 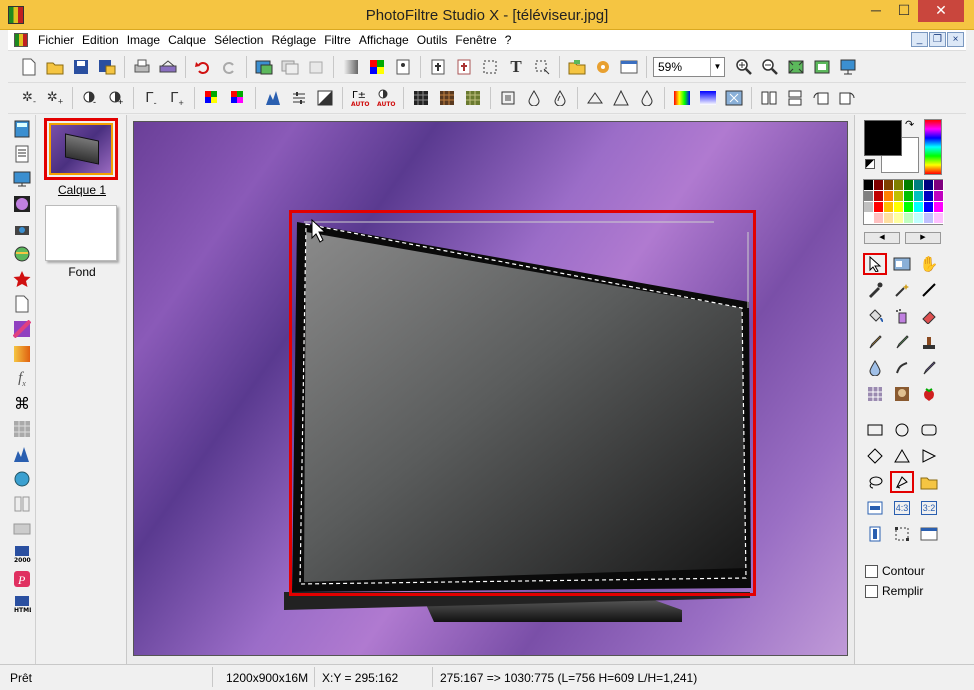 What do you see at coordinates (22, 529) in the screenshot?
I see `keyboard-icon` at bounding box center [22, 529].